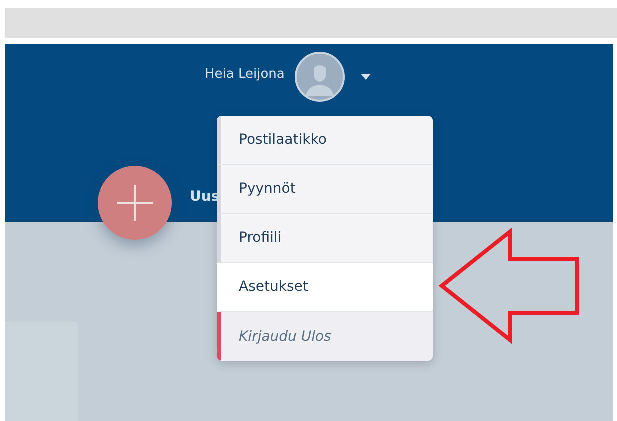 The width and height of the screenshot is (617, 421). Describe the element at coordinates (365, 77) in the screenshot. I see `caret-icon` at that location.